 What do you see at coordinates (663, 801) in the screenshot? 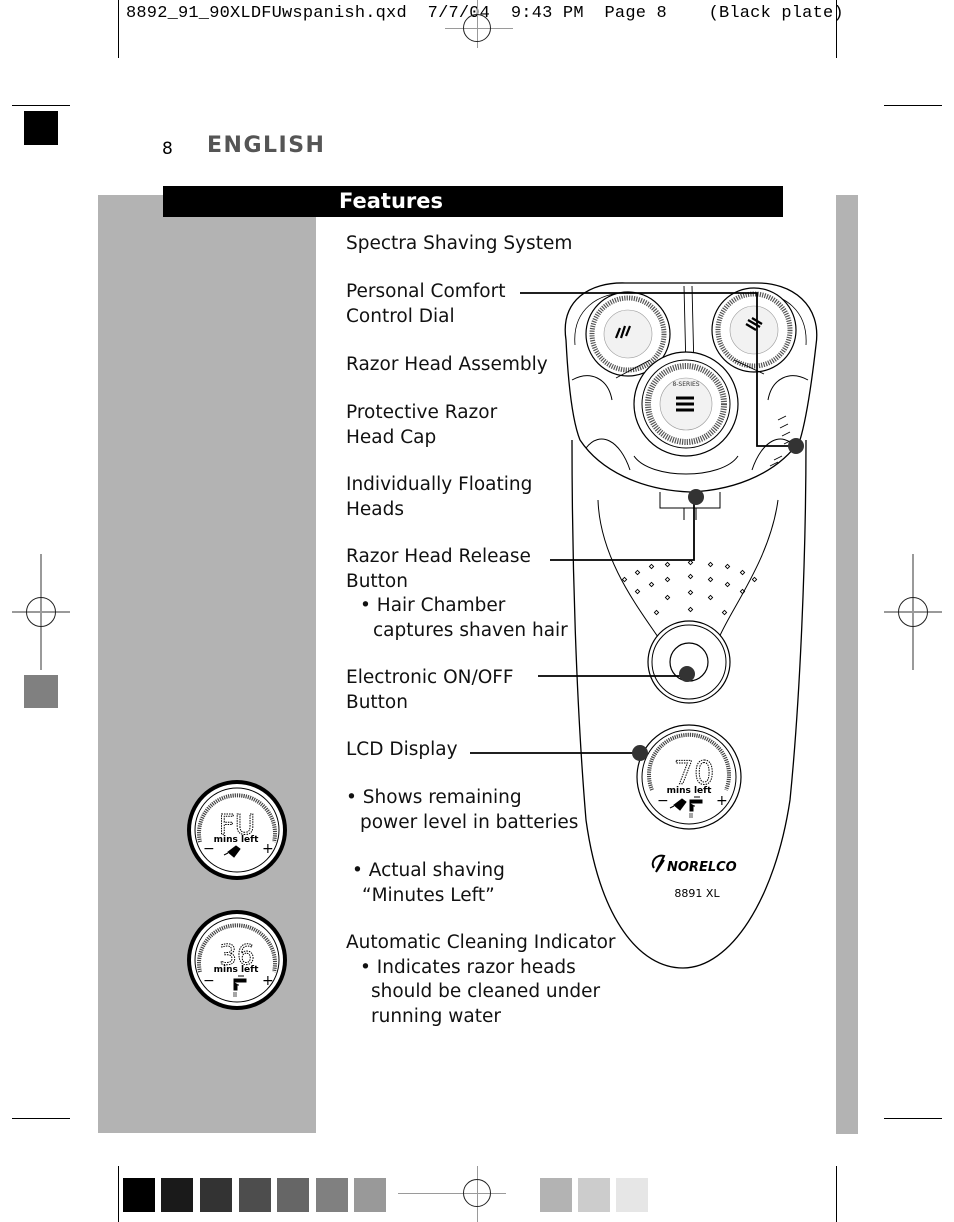
I see `lcd-main-minus: −` at bounding box center [663, 801].